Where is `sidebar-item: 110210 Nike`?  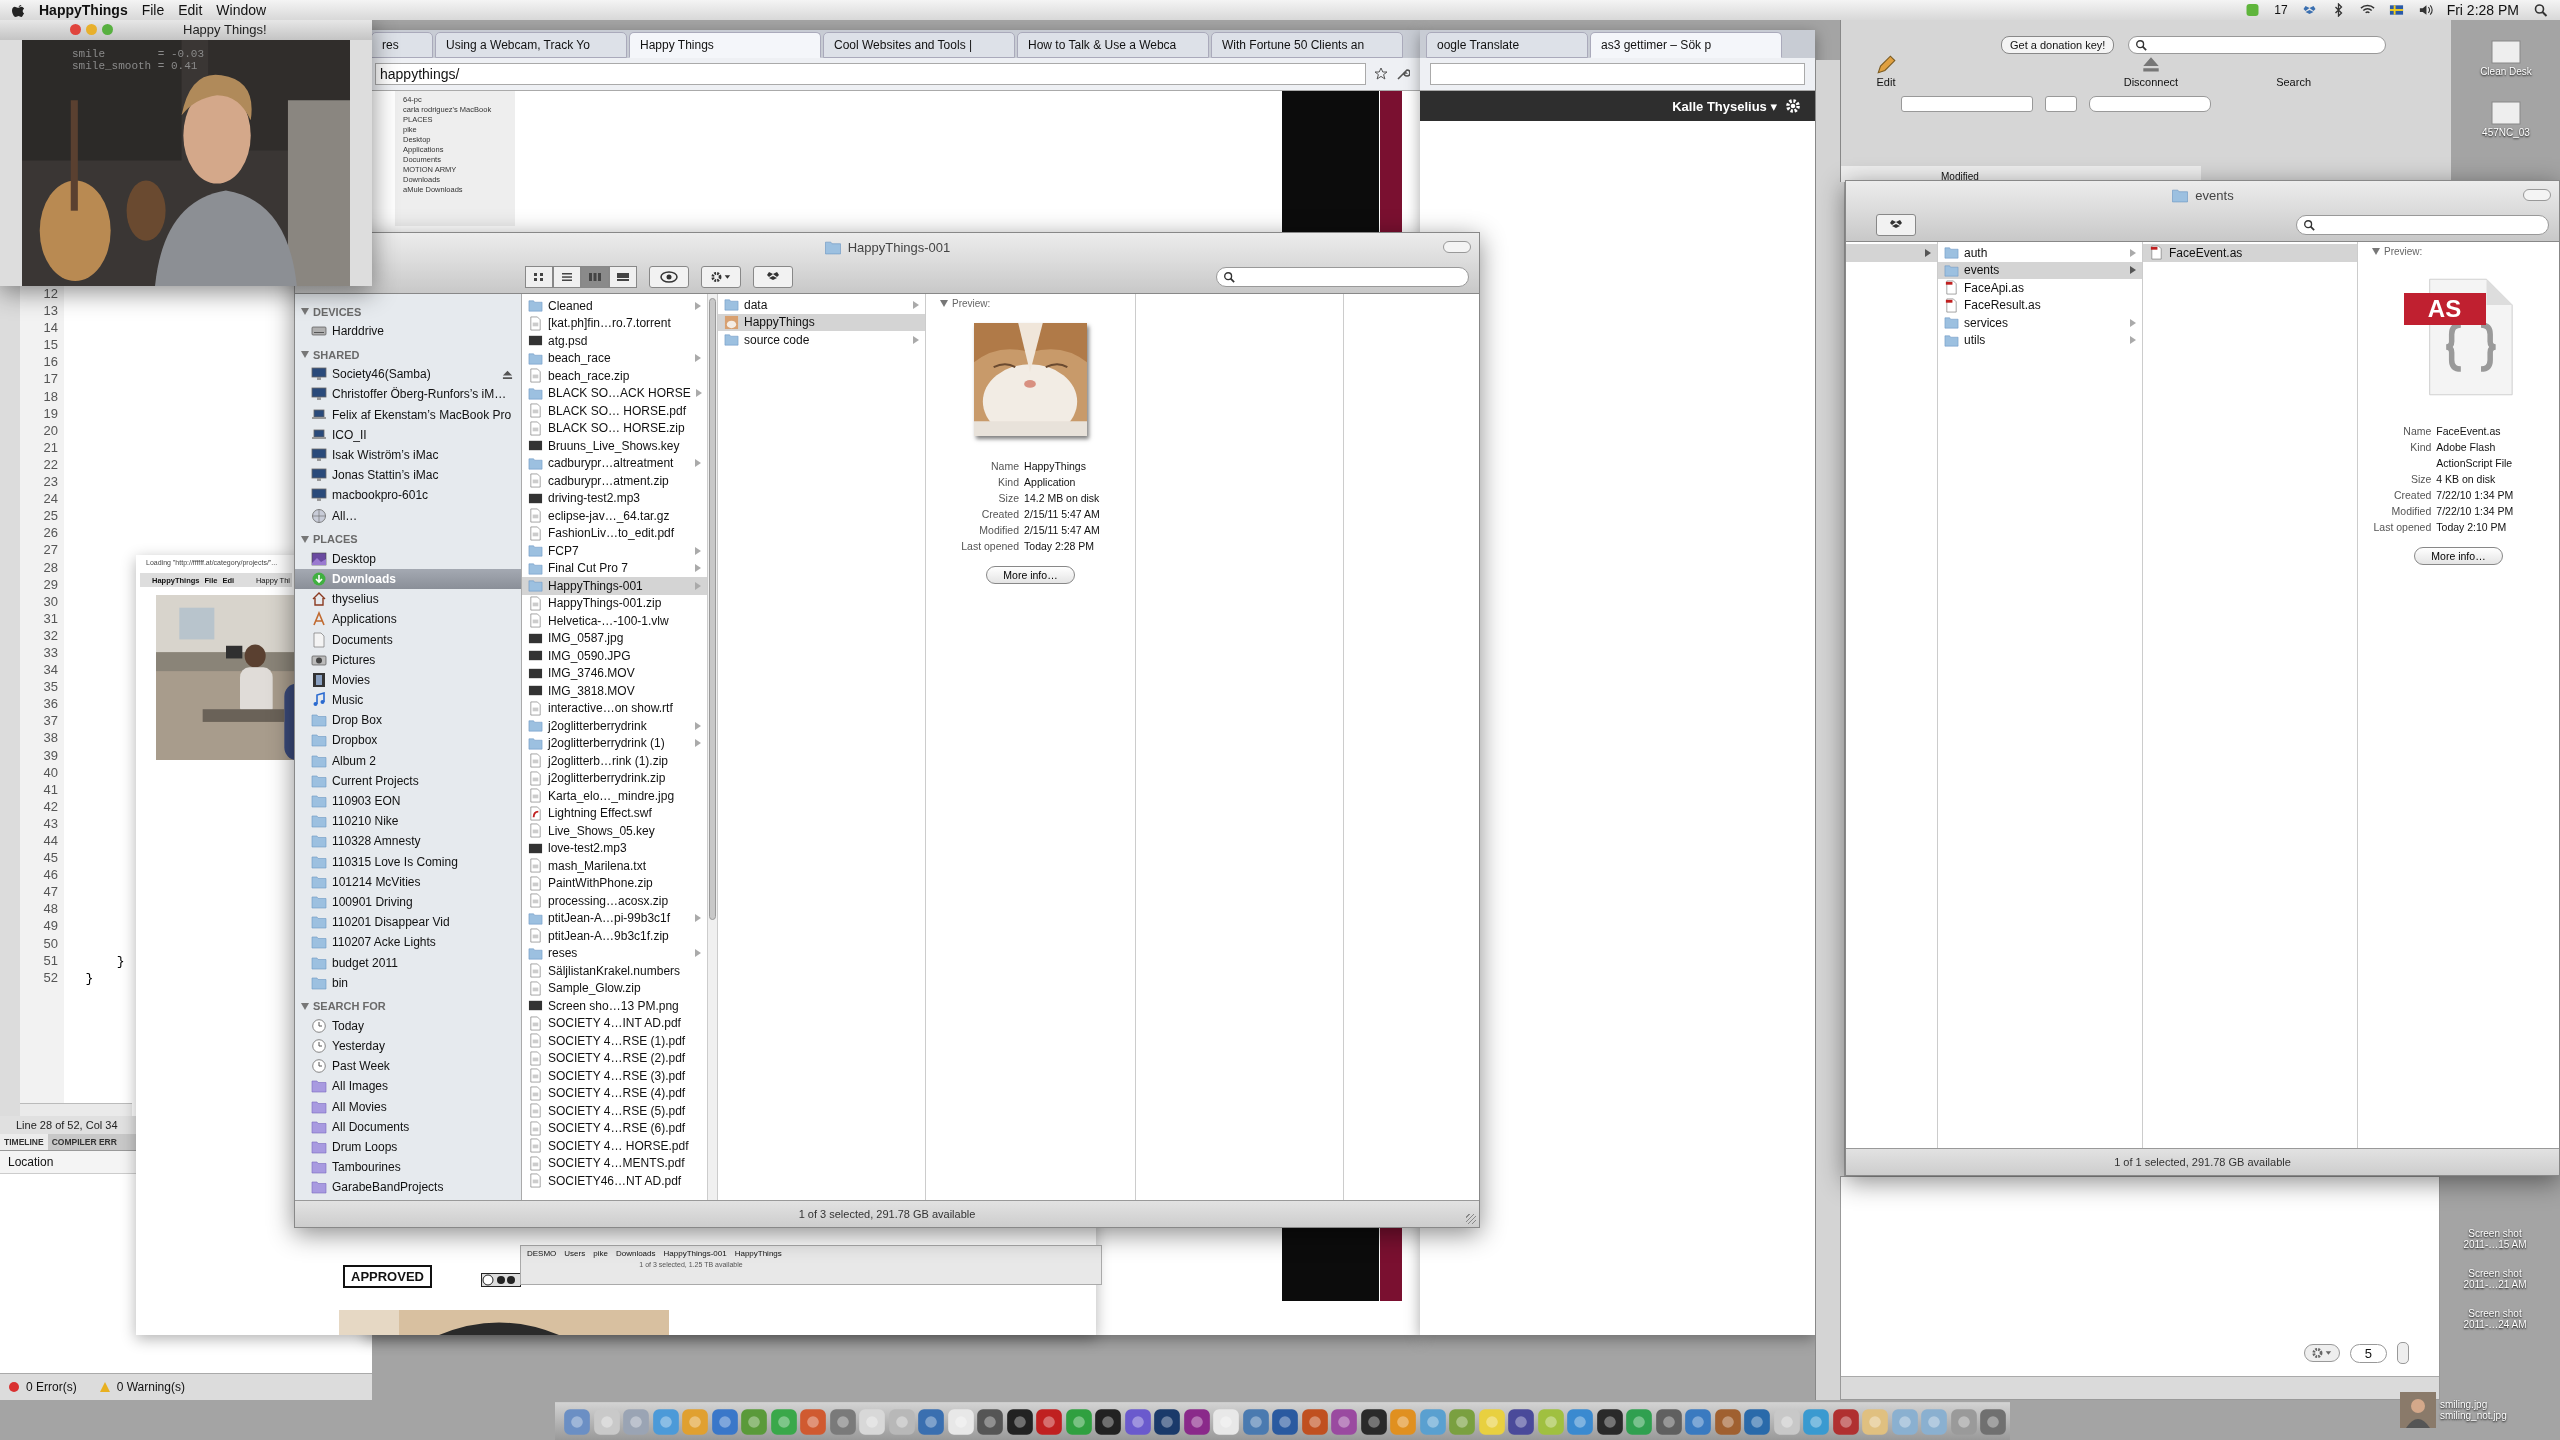
sidebar-item: 110210 Nike is located at coordinates (408, 821).